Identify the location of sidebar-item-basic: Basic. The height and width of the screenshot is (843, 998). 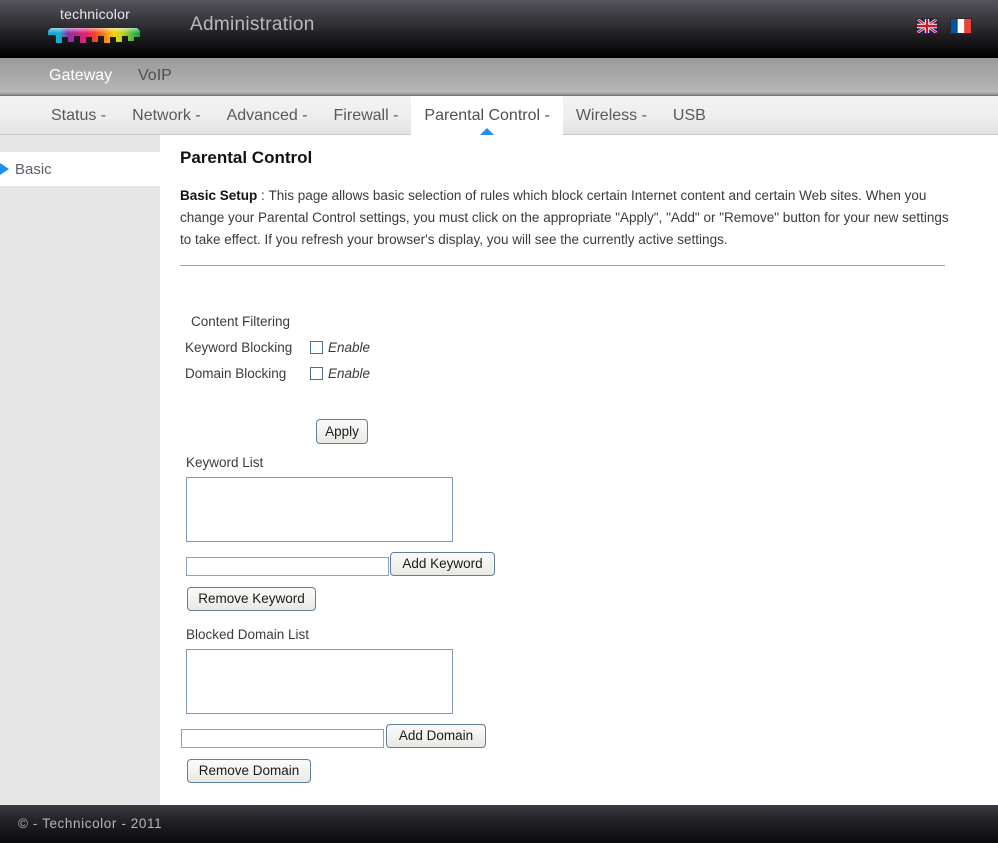
(80, 169).